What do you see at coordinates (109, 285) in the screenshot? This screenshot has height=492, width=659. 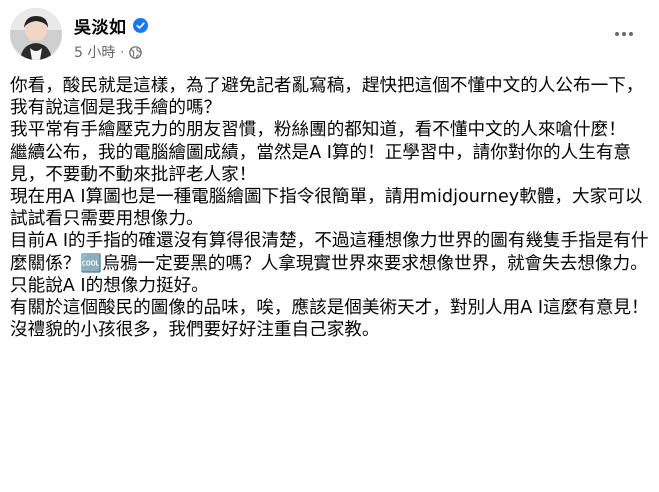 I see `post-paragraph: 只能說A I的想像力挺好。` at bounding box center [109, 285].